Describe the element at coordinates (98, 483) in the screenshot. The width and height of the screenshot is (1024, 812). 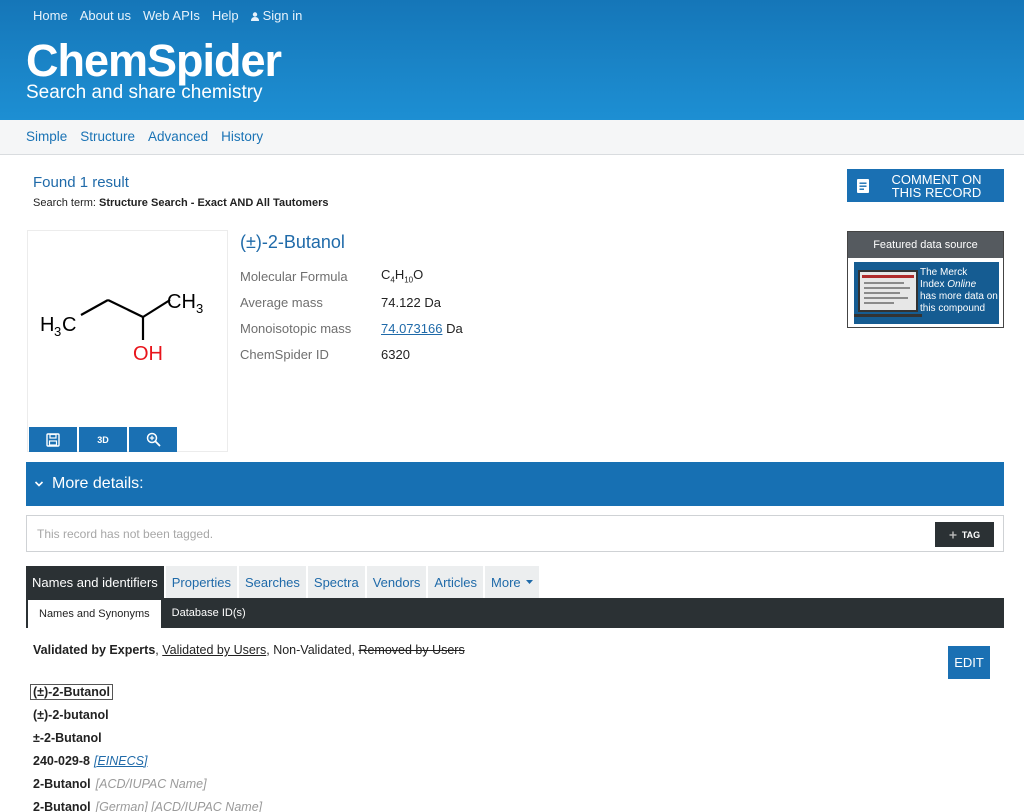
I see `more-details-label: More details:` at that location.